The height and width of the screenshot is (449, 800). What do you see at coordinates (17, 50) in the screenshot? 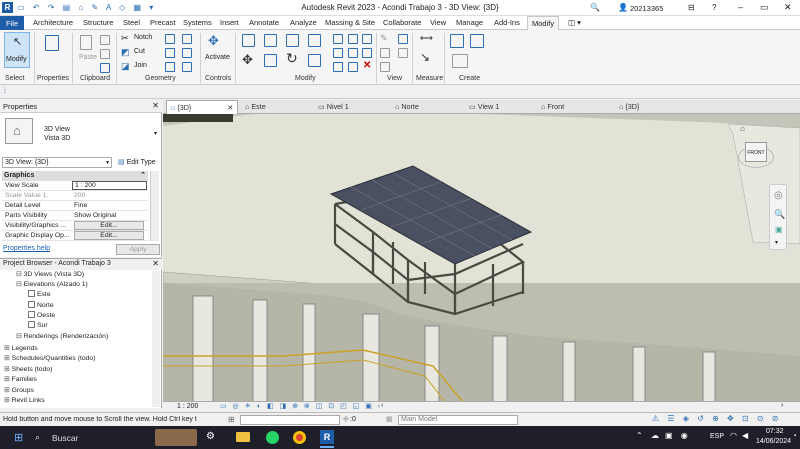
I see `modify-tool-button: ↖ Modify` at bounding box center [17, 50].